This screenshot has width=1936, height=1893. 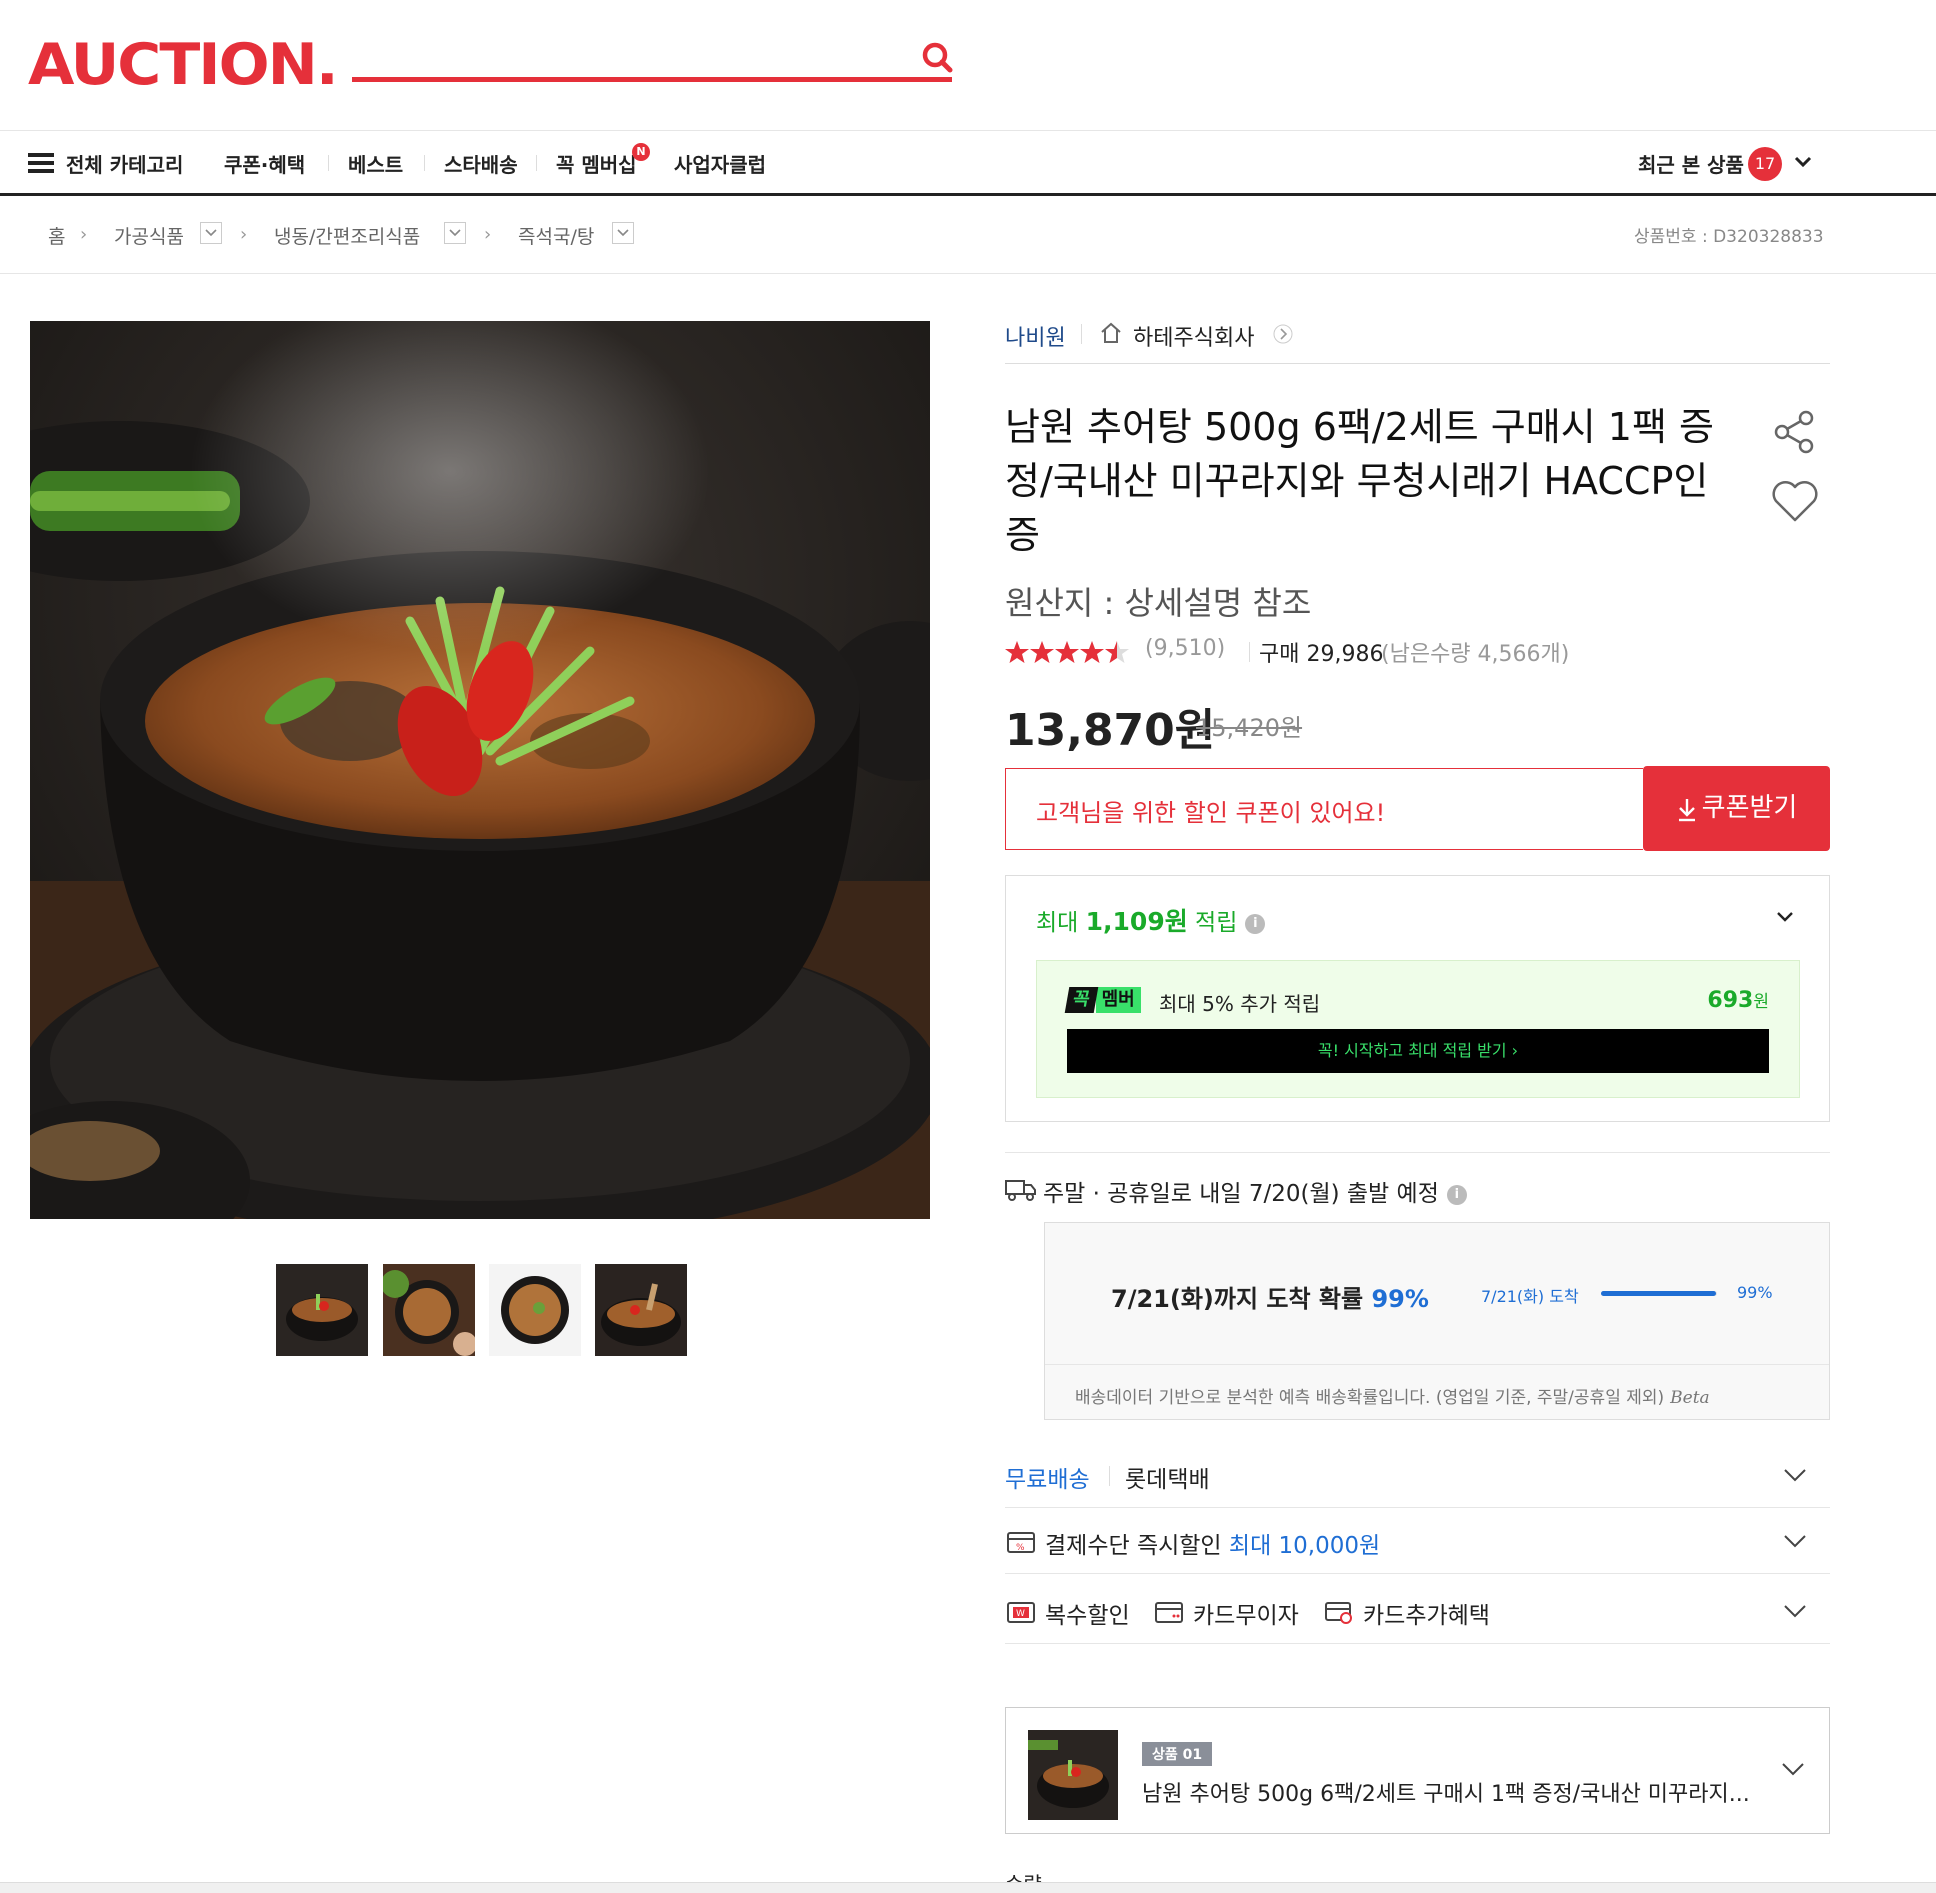 I want to click on membership-start-button: 꼭! 시작하고 최대 적립 받기 ›, so click(x=1418, y=1051).